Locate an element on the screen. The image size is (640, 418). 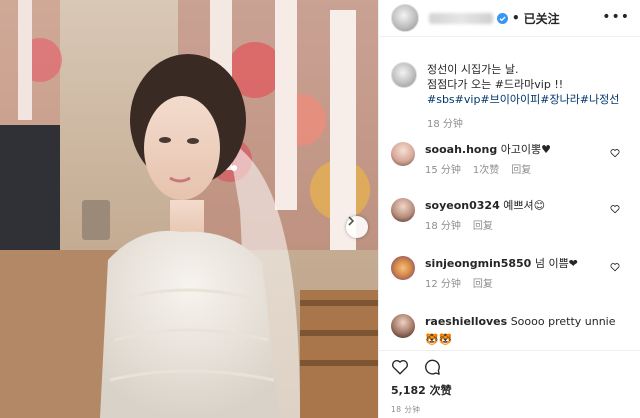
caption-time: 18 分钟 is located at coordinates (445, 124).